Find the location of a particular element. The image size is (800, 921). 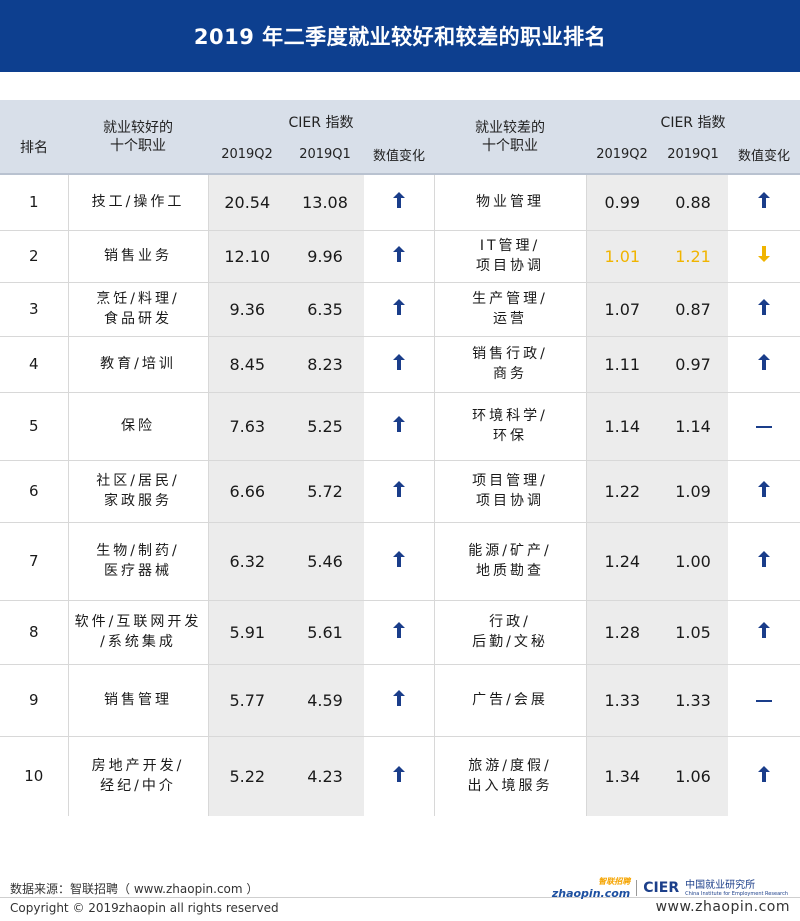

good-q2-value: 5.22 is located at coordinates (246, 775).